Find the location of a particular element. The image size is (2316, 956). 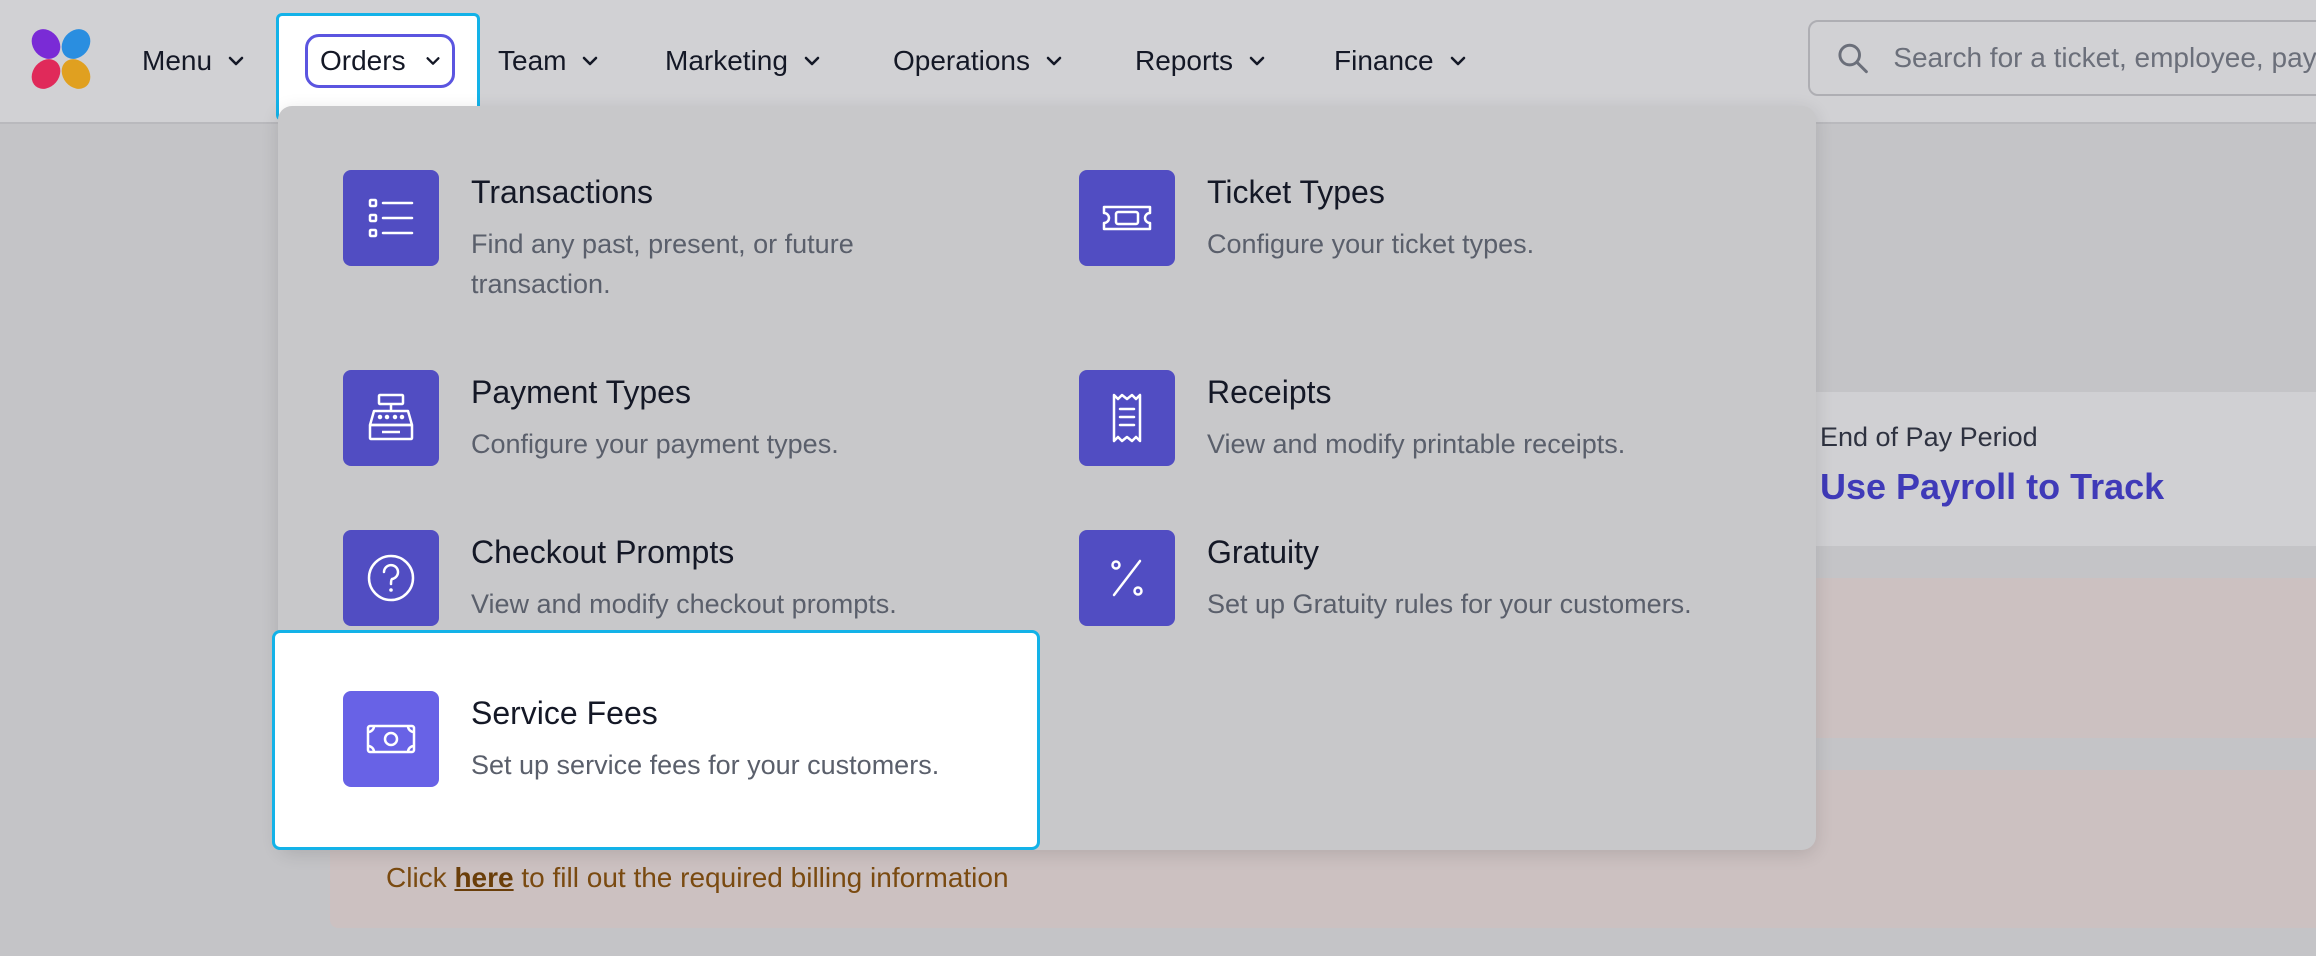

nav-orders-highlight: Orders is located at coordinates (378, 67).